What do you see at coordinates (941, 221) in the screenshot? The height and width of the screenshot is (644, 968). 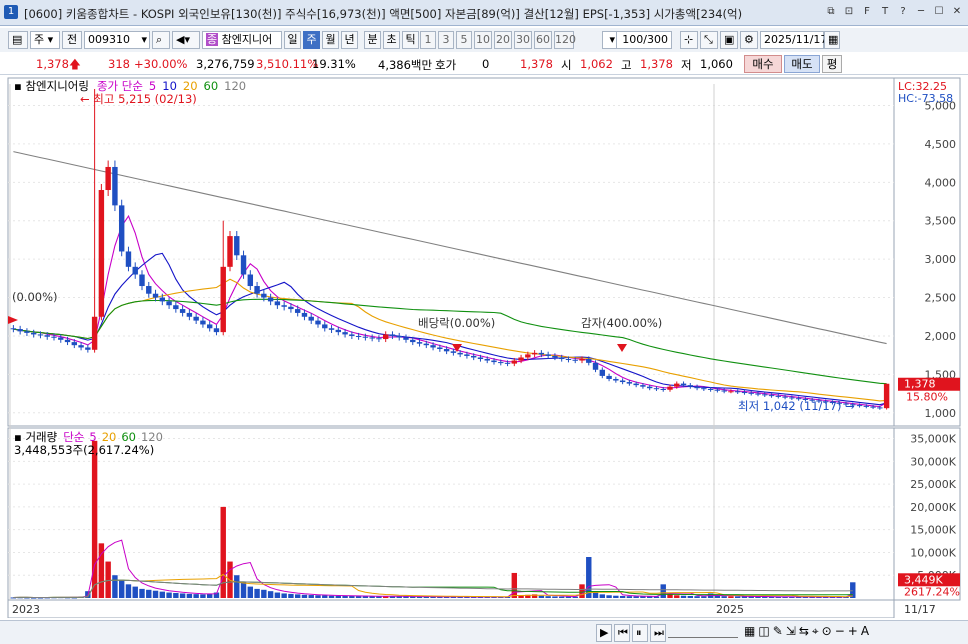 I see `price-tick-label: 3,500` at bounding box center [941, 221].